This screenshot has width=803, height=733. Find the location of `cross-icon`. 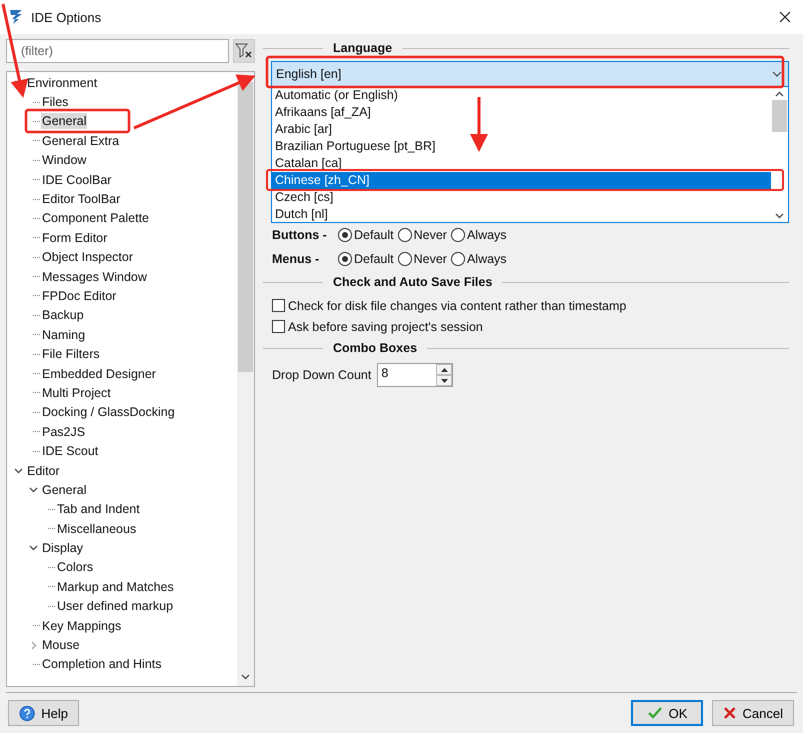

cross-icon is located at coordinates (730, 713).